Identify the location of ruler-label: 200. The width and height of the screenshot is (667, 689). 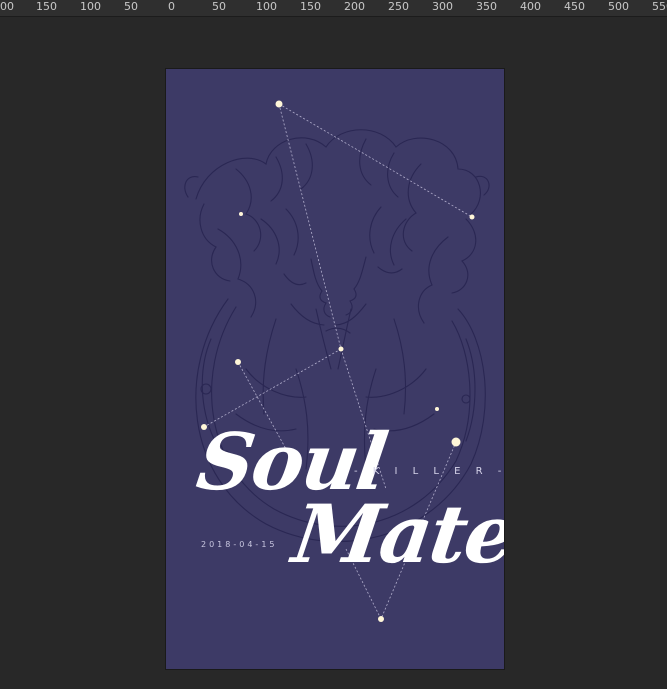
(354, 6).